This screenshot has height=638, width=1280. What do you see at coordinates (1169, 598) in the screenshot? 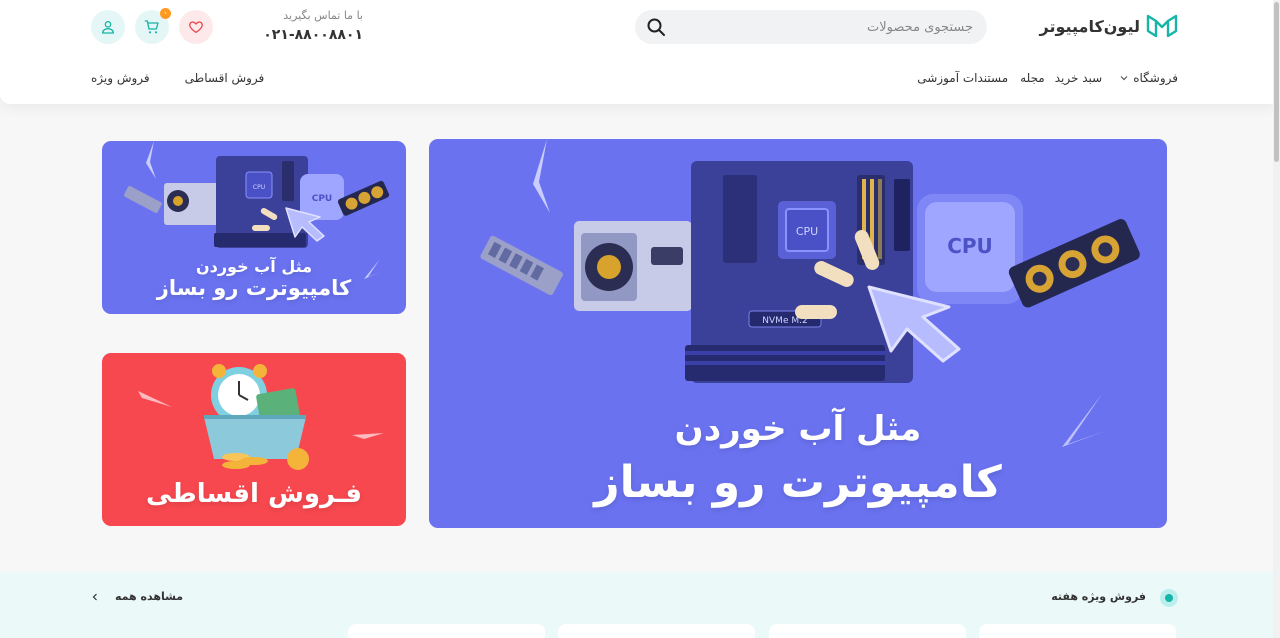
I see `weekly-indicator-icon` at bounding box center [1169, 598].